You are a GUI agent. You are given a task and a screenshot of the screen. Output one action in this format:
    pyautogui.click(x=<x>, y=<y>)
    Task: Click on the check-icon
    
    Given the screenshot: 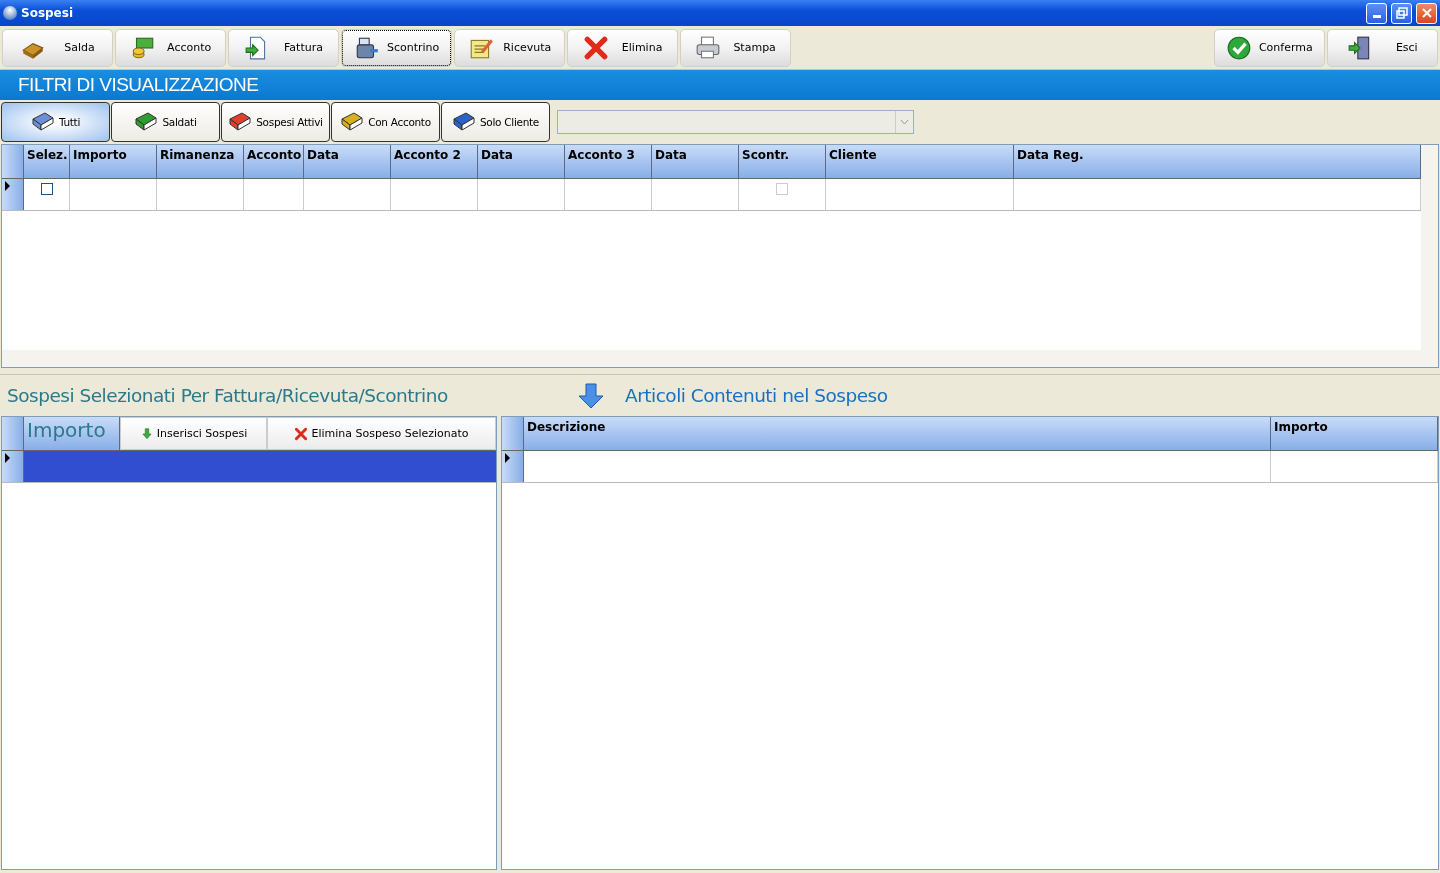 What is the action you would take?
    pyautogui.click(x=1239, y=47)
    